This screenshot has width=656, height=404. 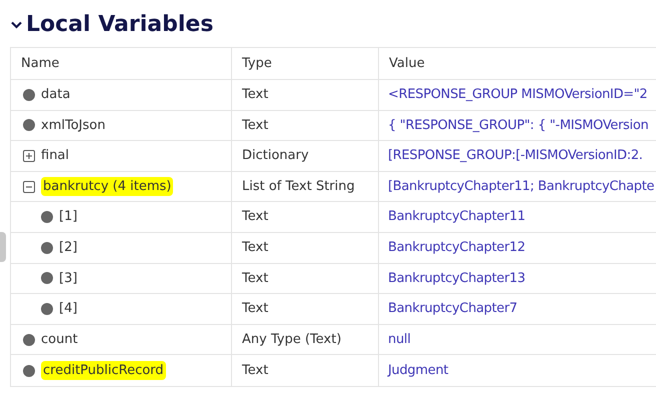 What do you see at coordinates (68, 279) in the screenshot?
I see `variable-name: [3]` at bounding box center [68, 279].